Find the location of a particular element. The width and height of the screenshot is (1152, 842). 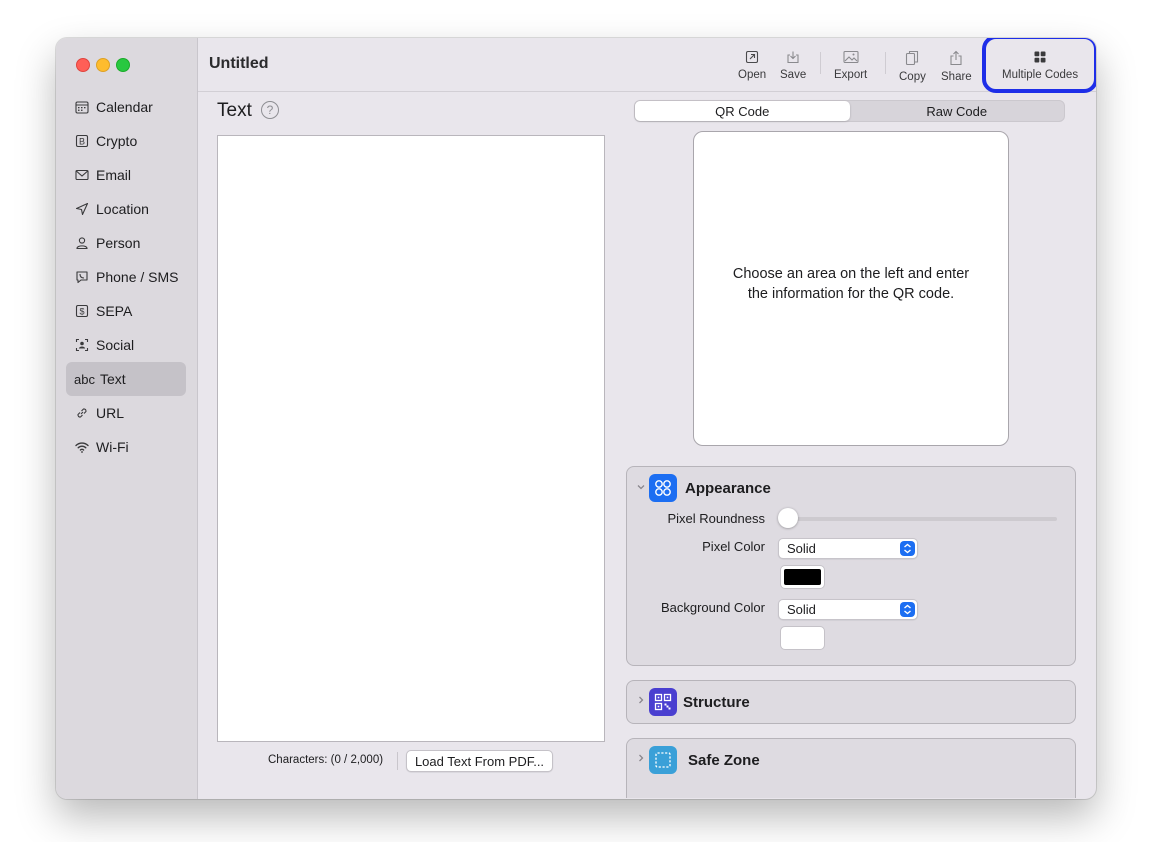

bitcoin-icon: B is located at coordinates (82, 141).